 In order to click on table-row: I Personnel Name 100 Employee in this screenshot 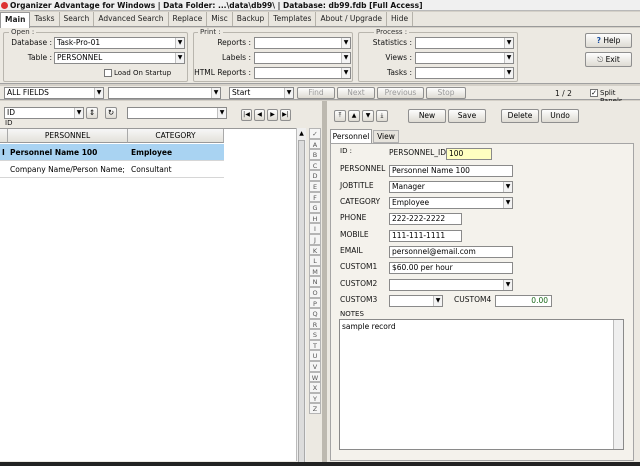, I will do `click(112, 152)`.